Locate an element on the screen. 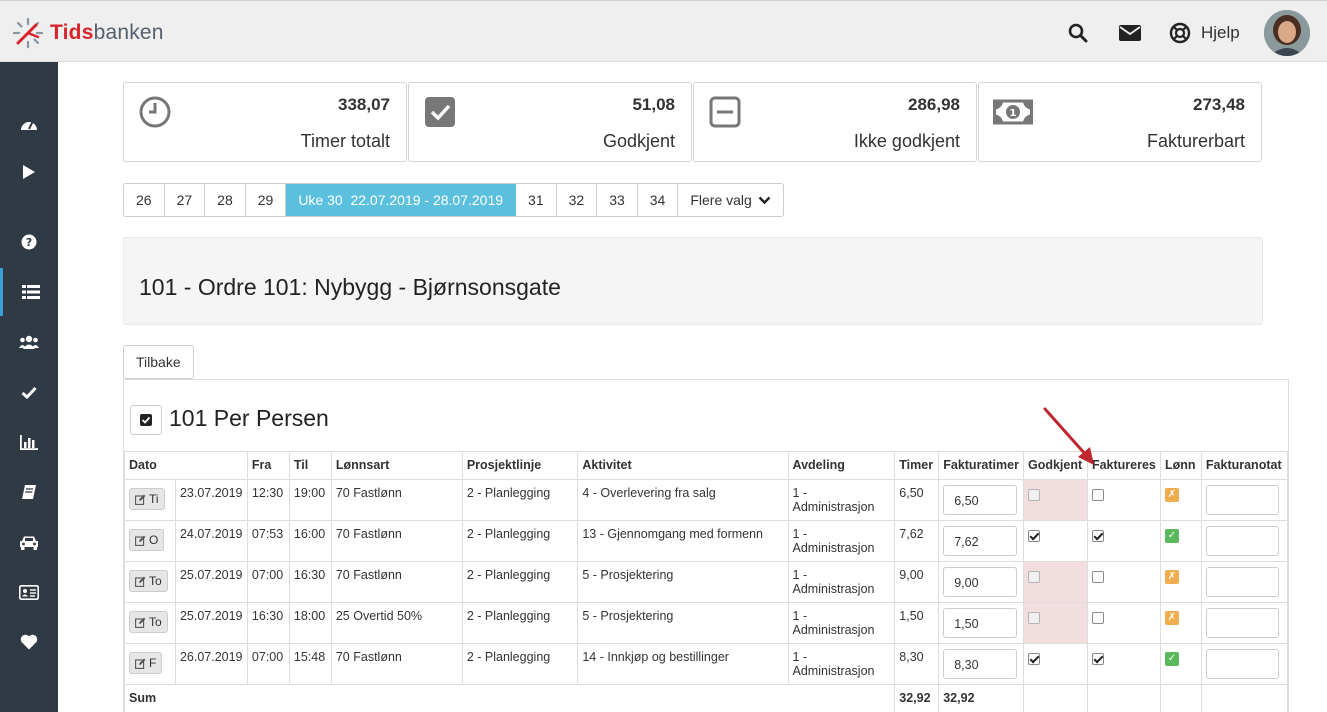  cell-timer: 1,50 is located at coordinates (917, 623).